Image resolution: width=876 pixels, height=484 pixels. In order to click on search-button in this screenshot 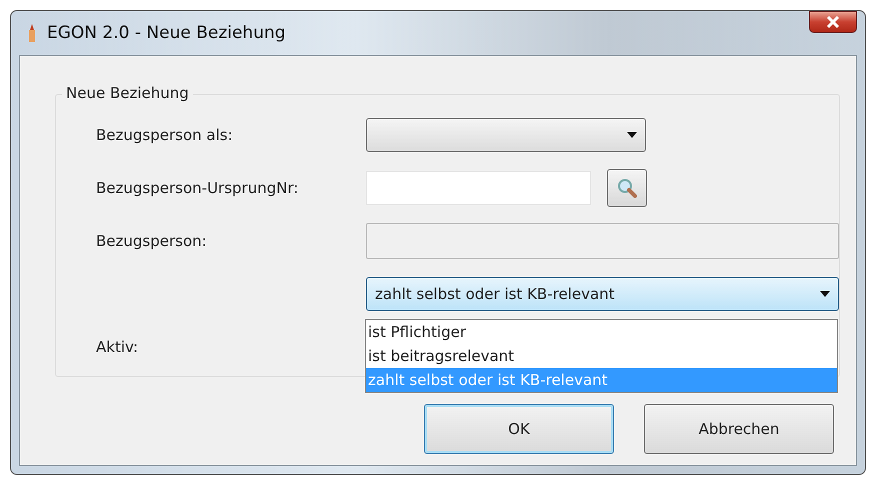, I will do `click(627, 188)`.